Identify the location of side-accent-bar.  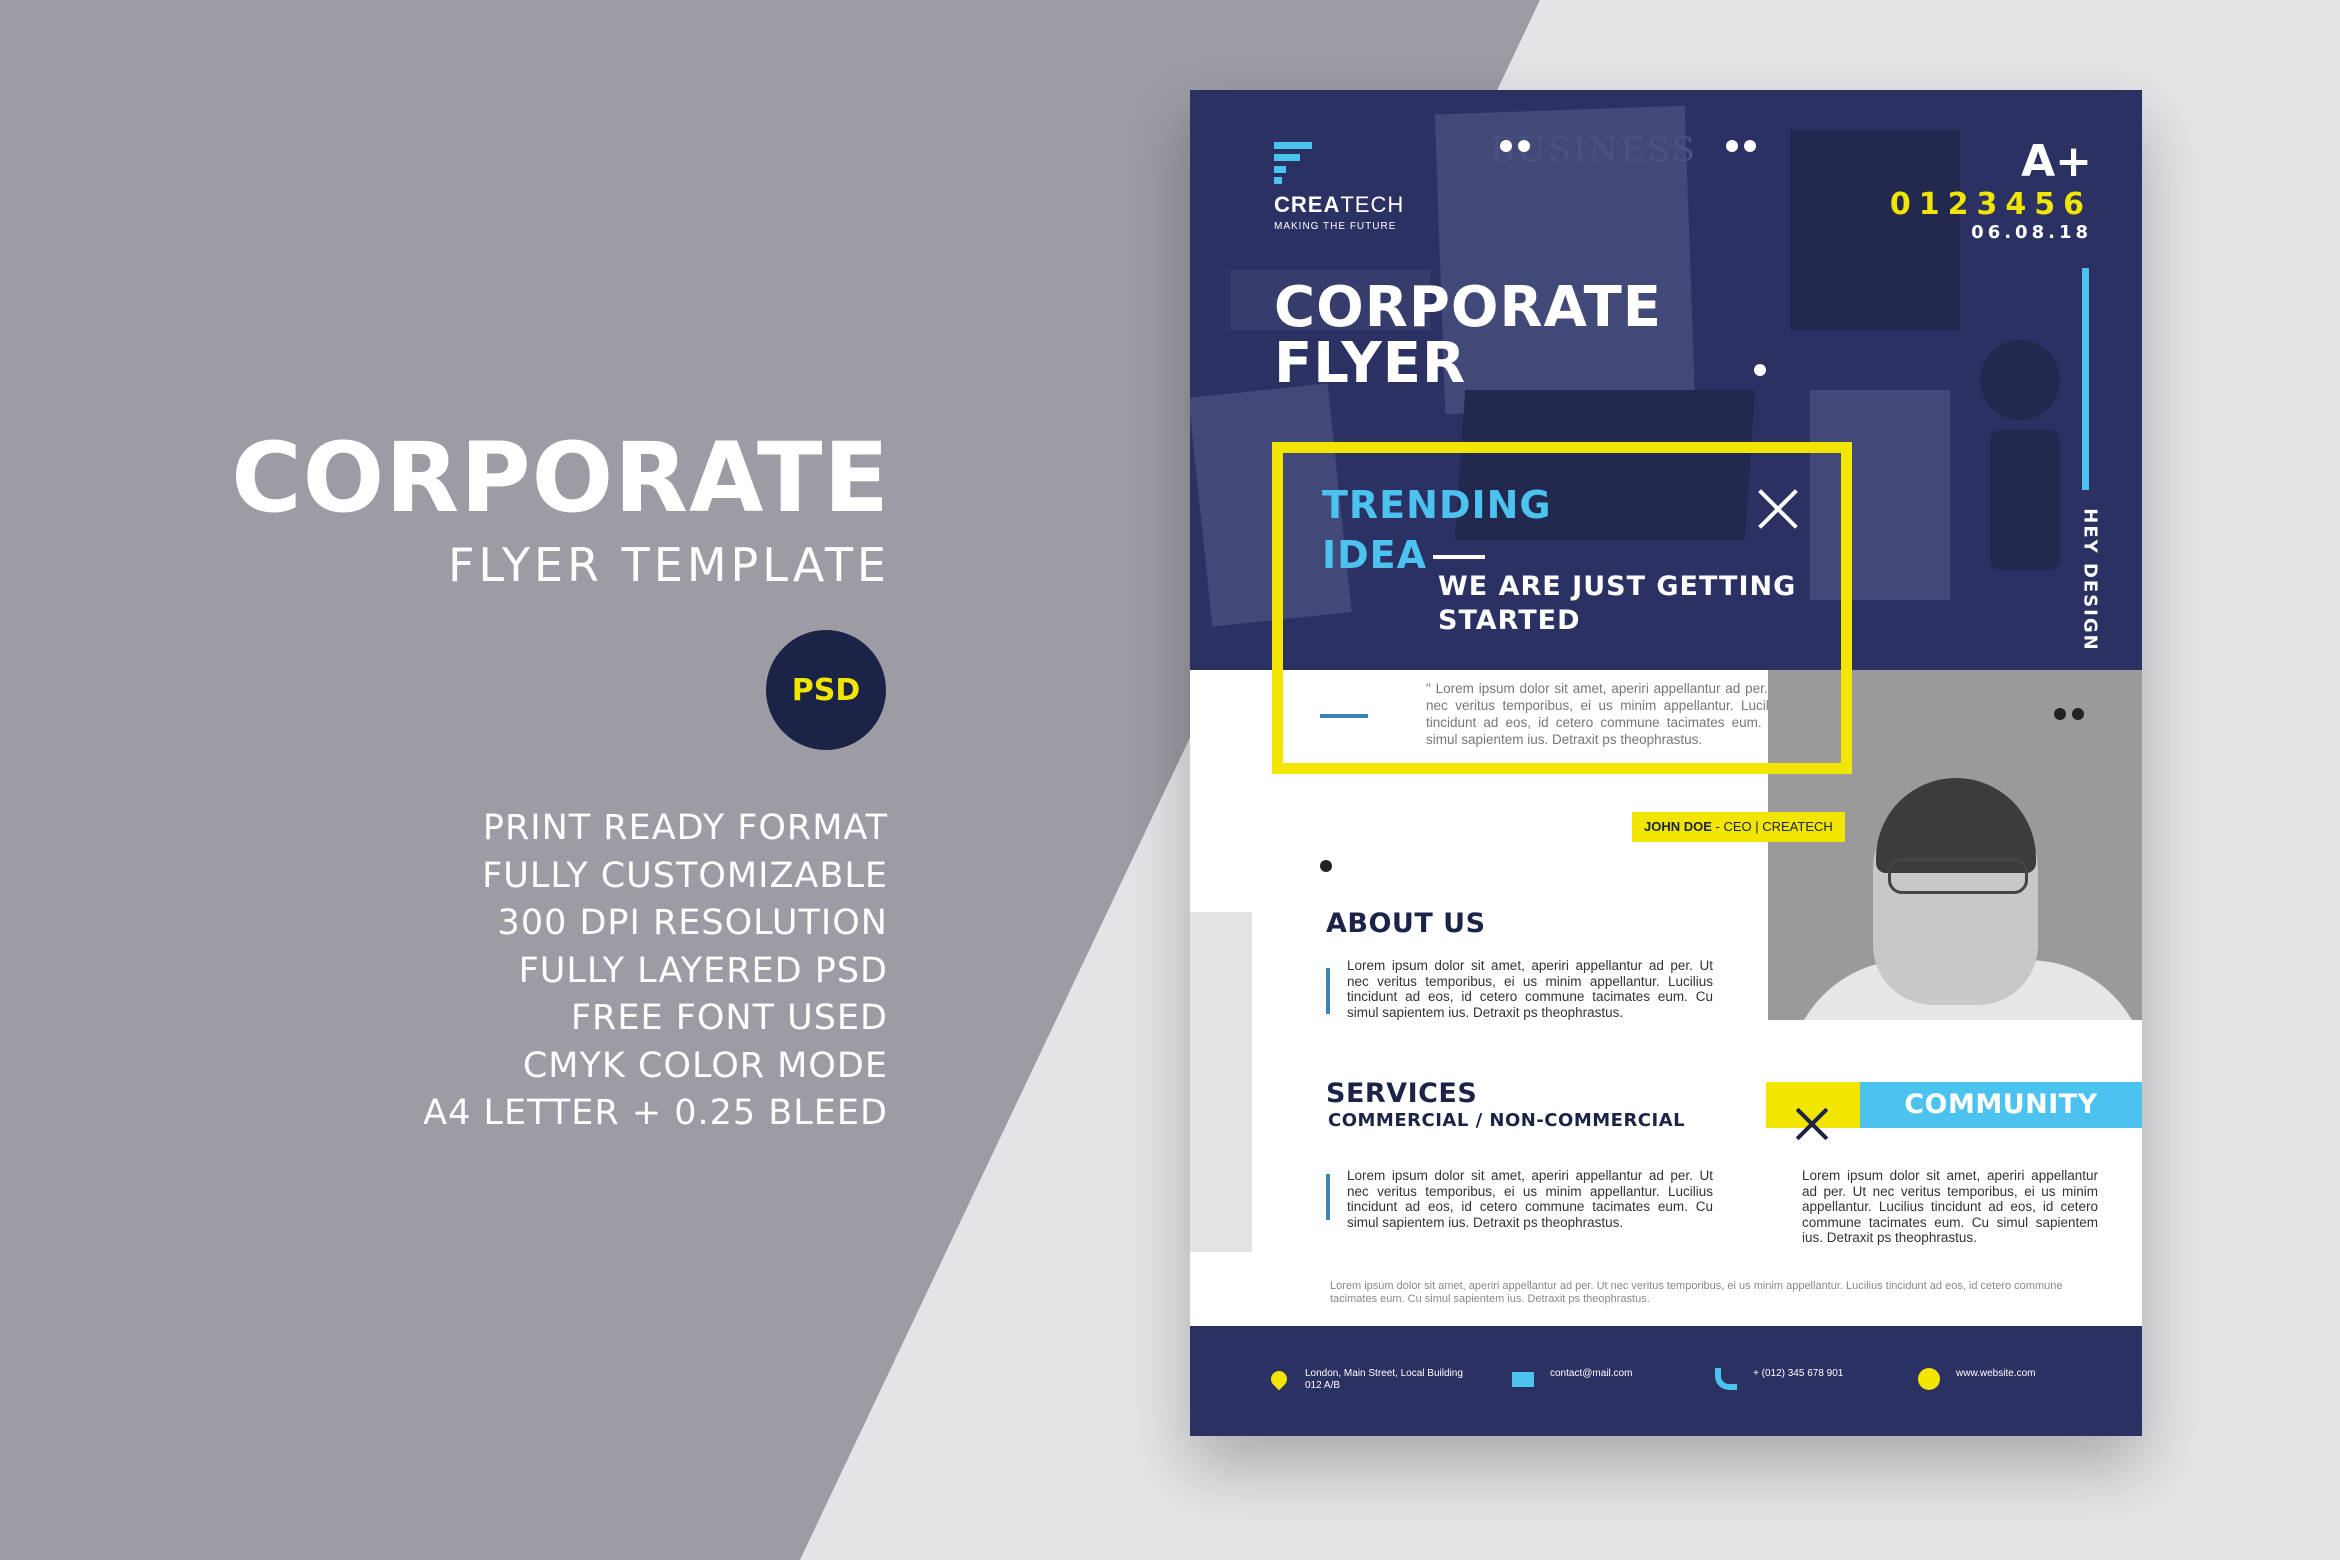
(2085, 379).